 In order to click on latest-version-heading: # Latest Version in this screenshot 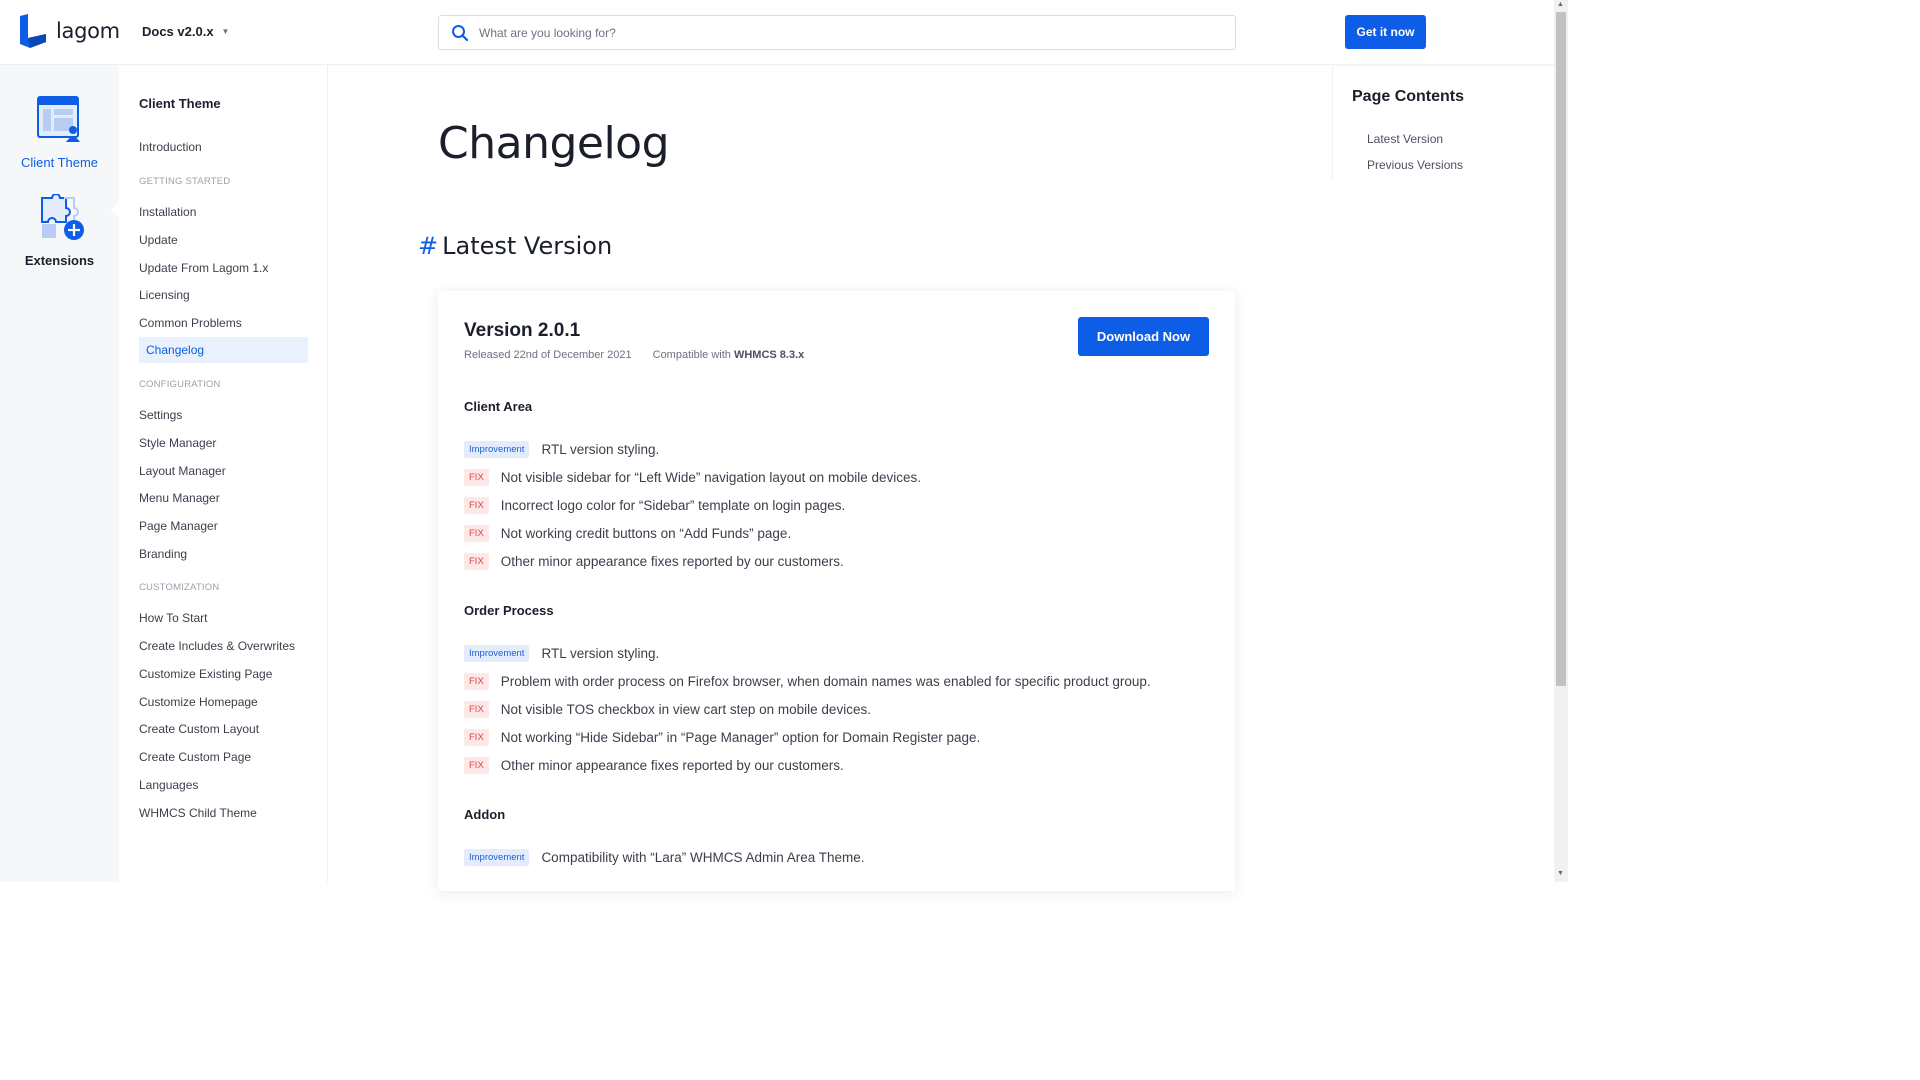, I will do `click(515, 246)`.